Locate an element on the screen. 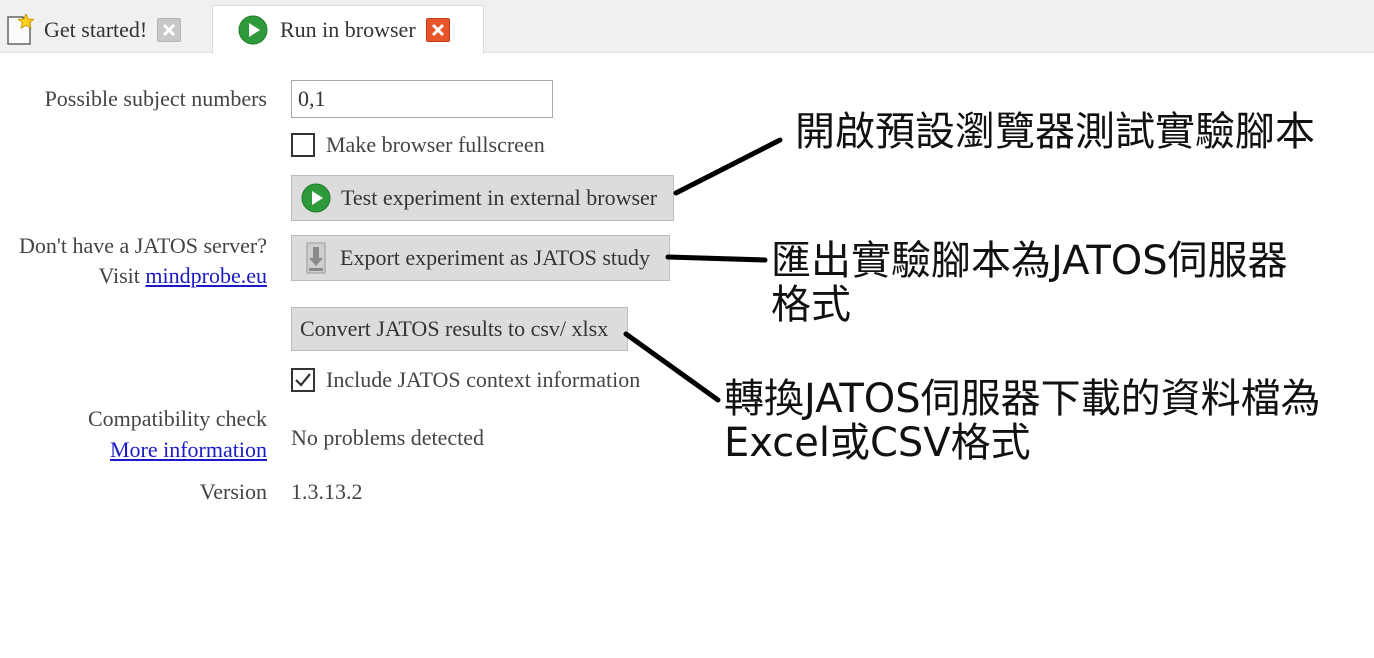 This screenshot has height=658, width=1374. annotation-convert-line1: 轉換JATOS伺服器下載的資料檔為 is located at coordinates (1022, 399).